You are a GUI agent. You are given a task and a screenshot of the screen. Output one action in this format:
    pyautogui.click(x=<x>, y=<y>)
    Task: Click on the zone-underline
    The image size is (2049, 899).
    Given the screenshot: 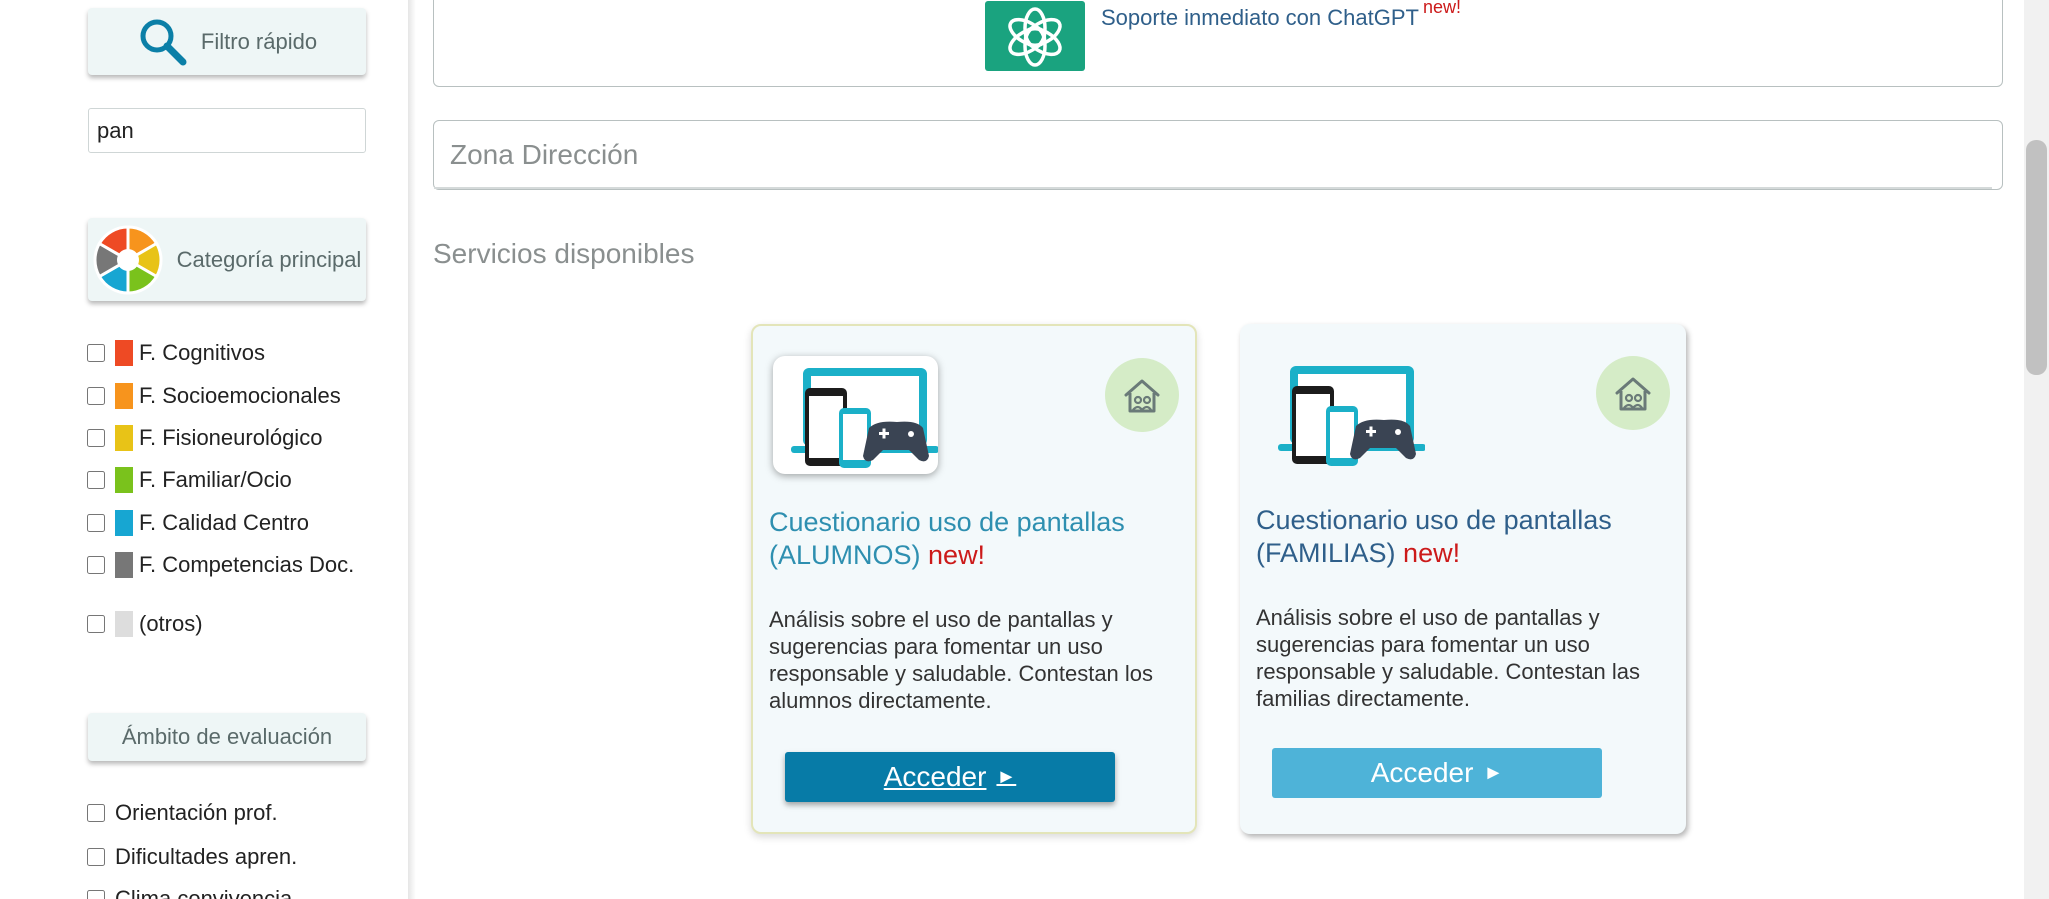 What is the action you would take?
    pyautogui.click(x=1213, y=188)
    